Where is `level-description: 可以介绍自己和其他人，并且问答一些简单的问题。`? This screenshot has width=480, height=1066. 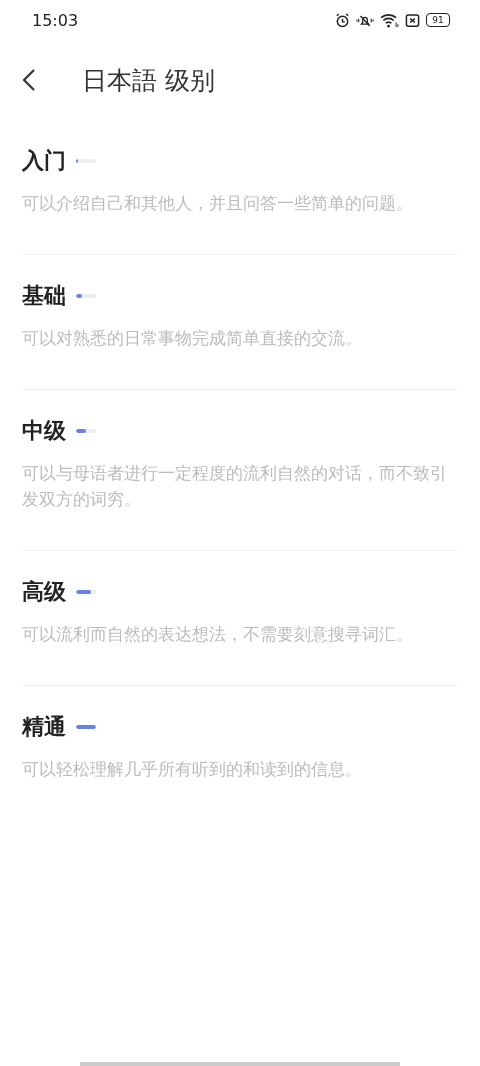 level-description: 可以介绍自己和其他人，并且问答一些简单的问题。 is located at coordinates (218, 203).